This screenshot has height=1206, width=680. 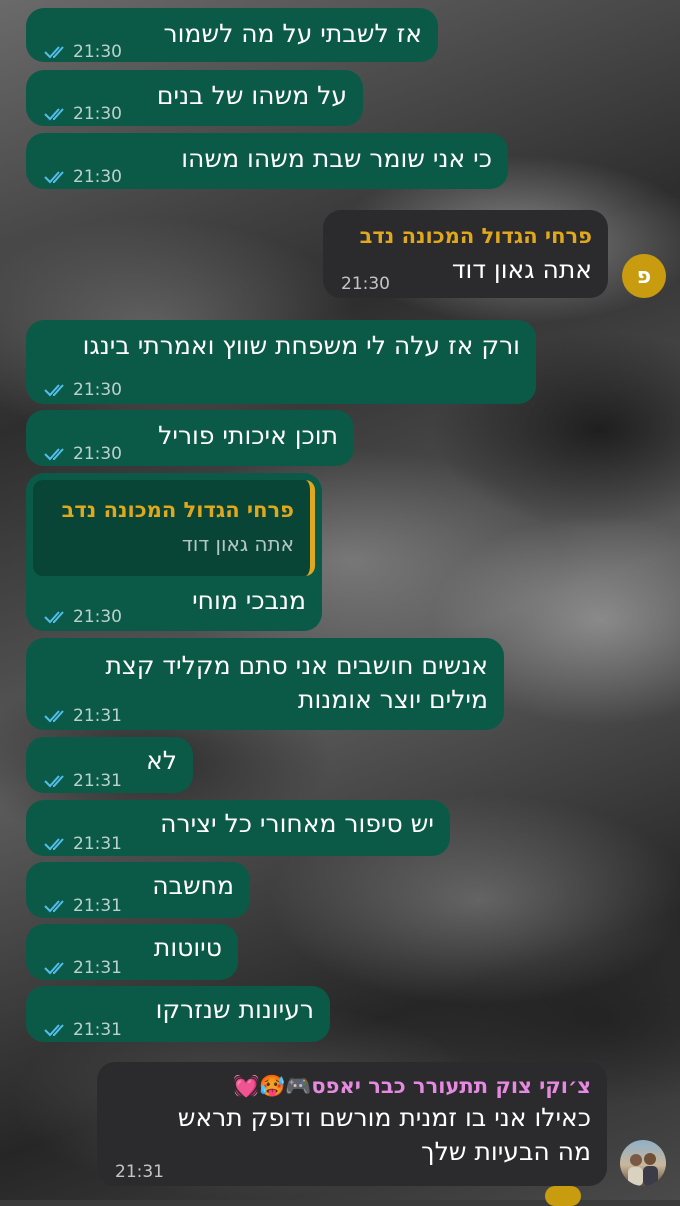 What do you see at coordinates (301, 345) in the screenshot?
I see `message-text: ורק אז עלה לי משפחת שווץ ואמרתי בינגו` at bounding box center [301, 345].